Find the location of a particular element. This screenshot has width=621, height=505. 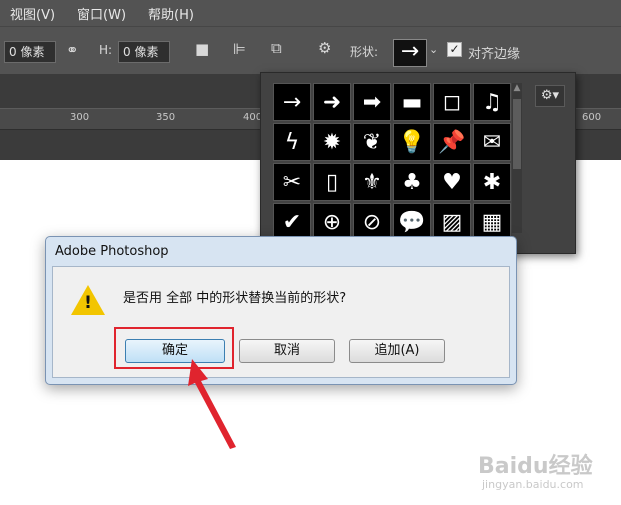

shape-stamp: ▯ is located at coordinates (332, 182).